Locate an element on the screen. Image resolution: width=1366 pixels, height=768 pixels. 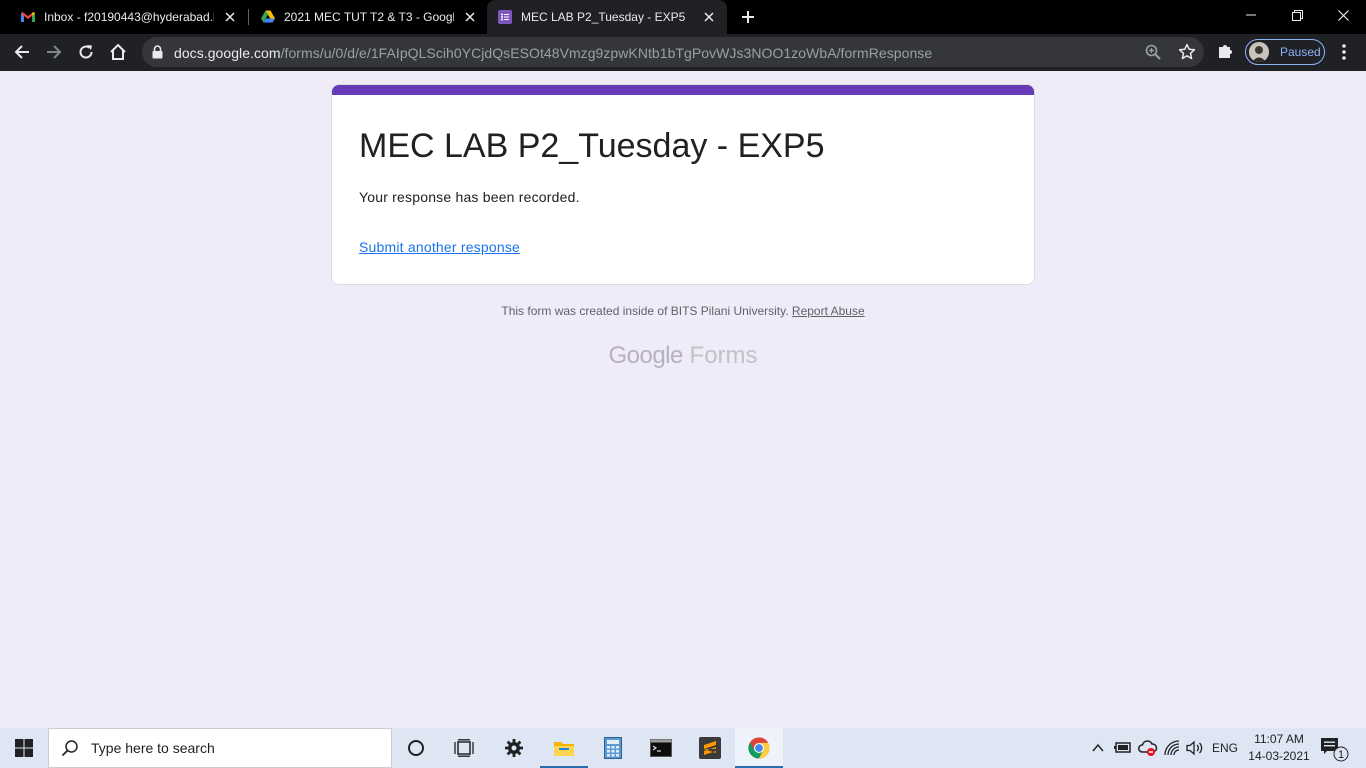
tab-gmail-inbox: Inbox - f20190443@hyderabad.b is located at coordinates (124, 17).